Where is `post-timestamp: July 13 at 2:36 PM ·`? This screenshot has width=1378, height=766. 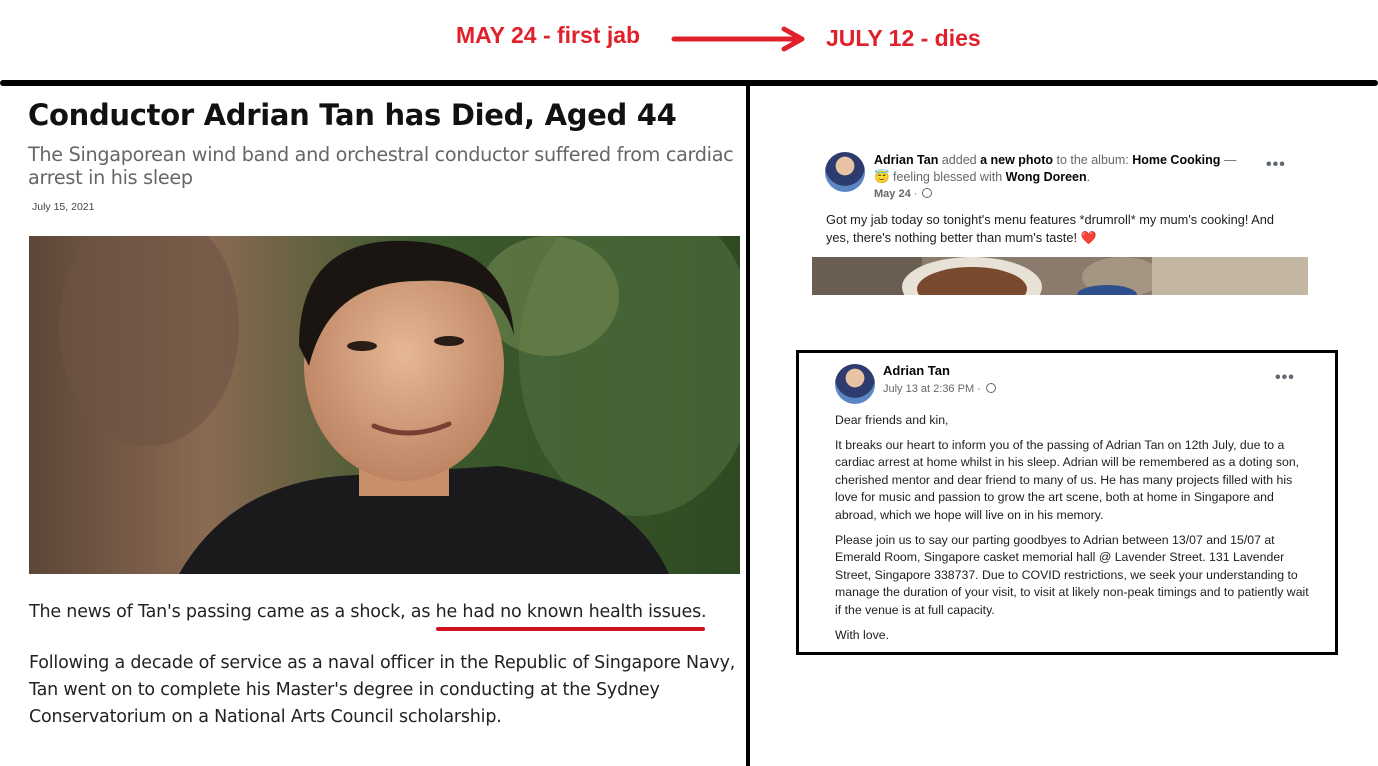
post-timestamp: July 13 at 2:36 PM · is located at coordinates (939, 389).